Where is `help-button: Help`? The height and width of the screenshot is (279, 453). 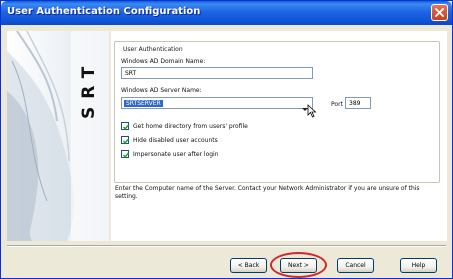 help-button: Help is located at coordinates (418, 265).